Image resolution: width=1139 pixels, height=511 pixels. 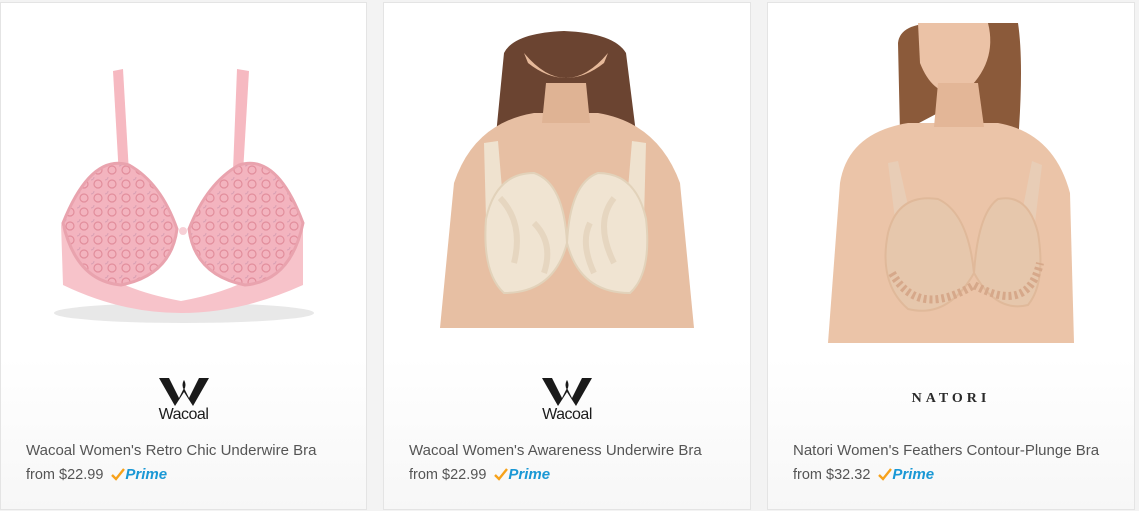 What do you see at coordinates (567, 179) in the screenshot?
I see `model-beige-bra-image` at bounding box center [567, 179].